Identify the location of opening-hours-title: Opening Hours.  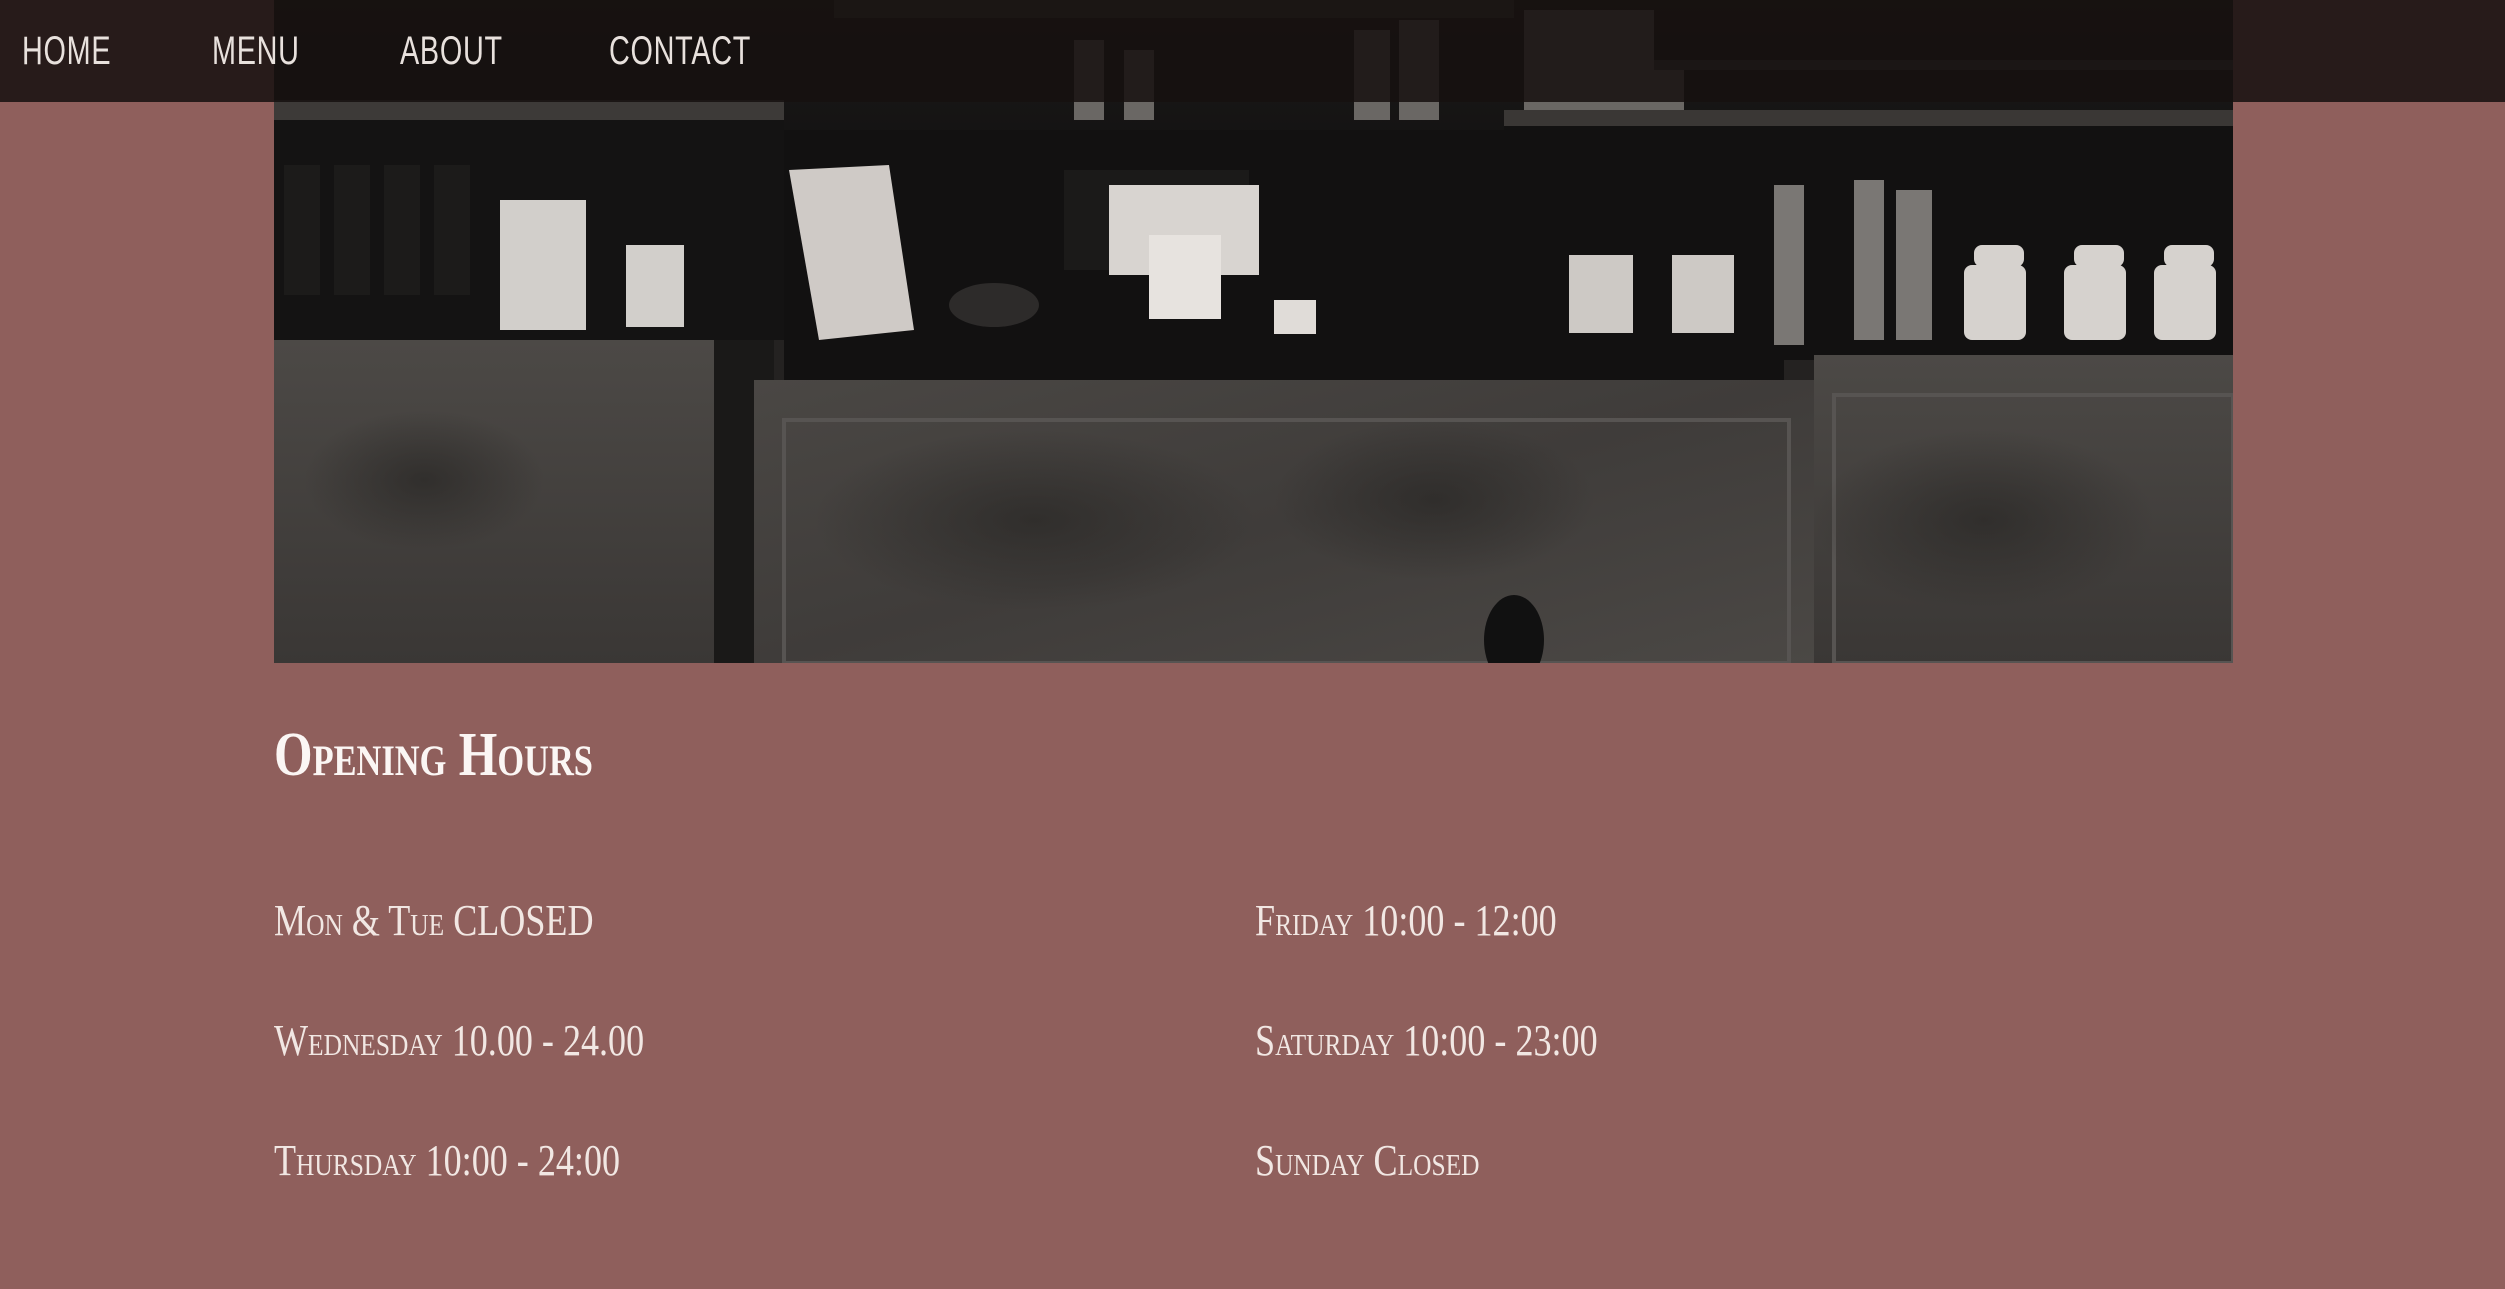
(433, 755).